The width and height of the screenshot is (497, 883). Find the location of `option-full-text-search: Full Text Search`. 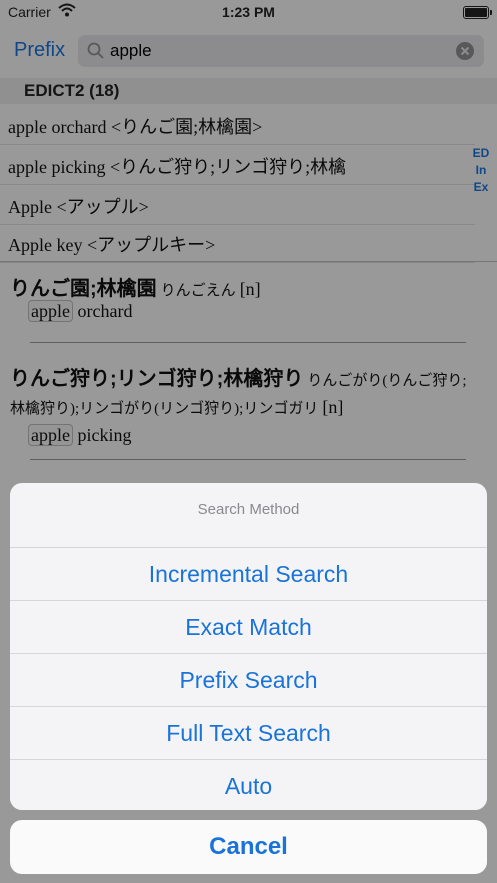

option-full-text-search: Full Text Search is located at coordinates (248, 733).